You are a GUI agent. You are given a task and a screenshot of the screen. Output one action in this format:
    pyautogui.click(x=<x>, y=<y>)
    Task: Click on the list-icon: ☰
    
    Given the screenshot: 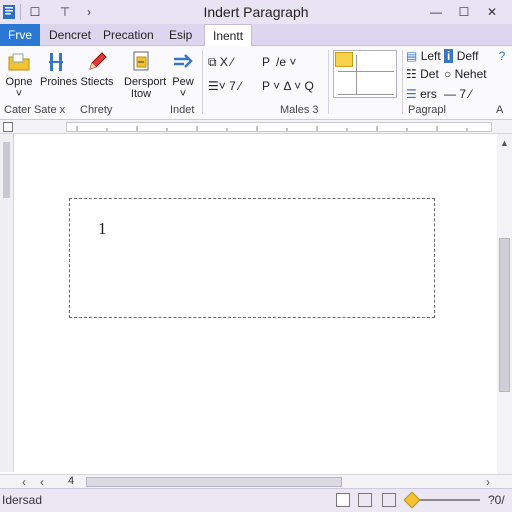 What is the action you would take?
    pyautogui.click(x=411, y=94)
    